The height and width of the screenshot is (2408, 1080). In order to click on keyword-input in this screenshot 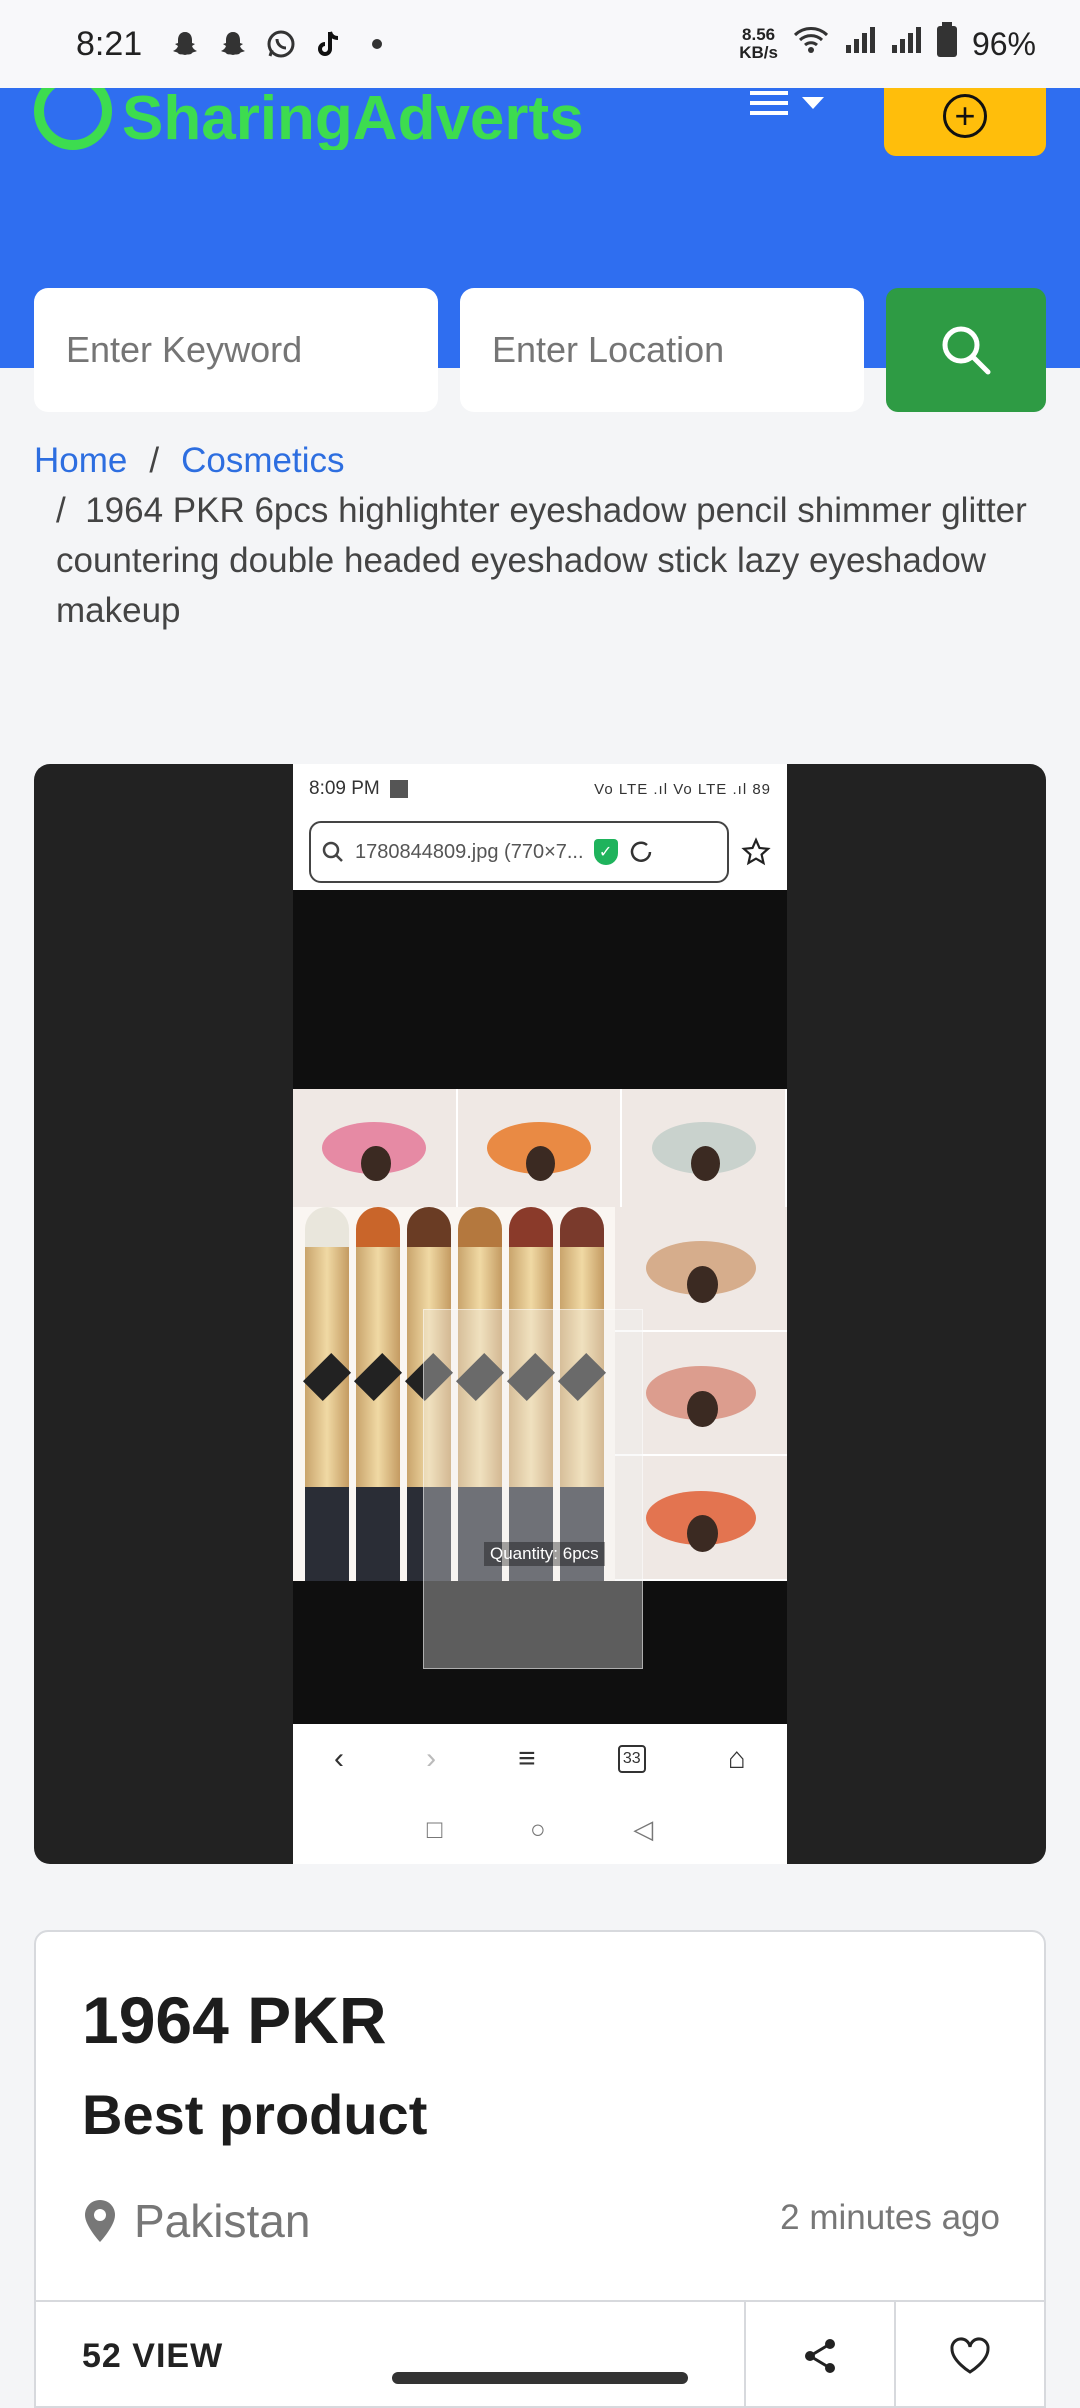, I will do `click(236, 350)`.